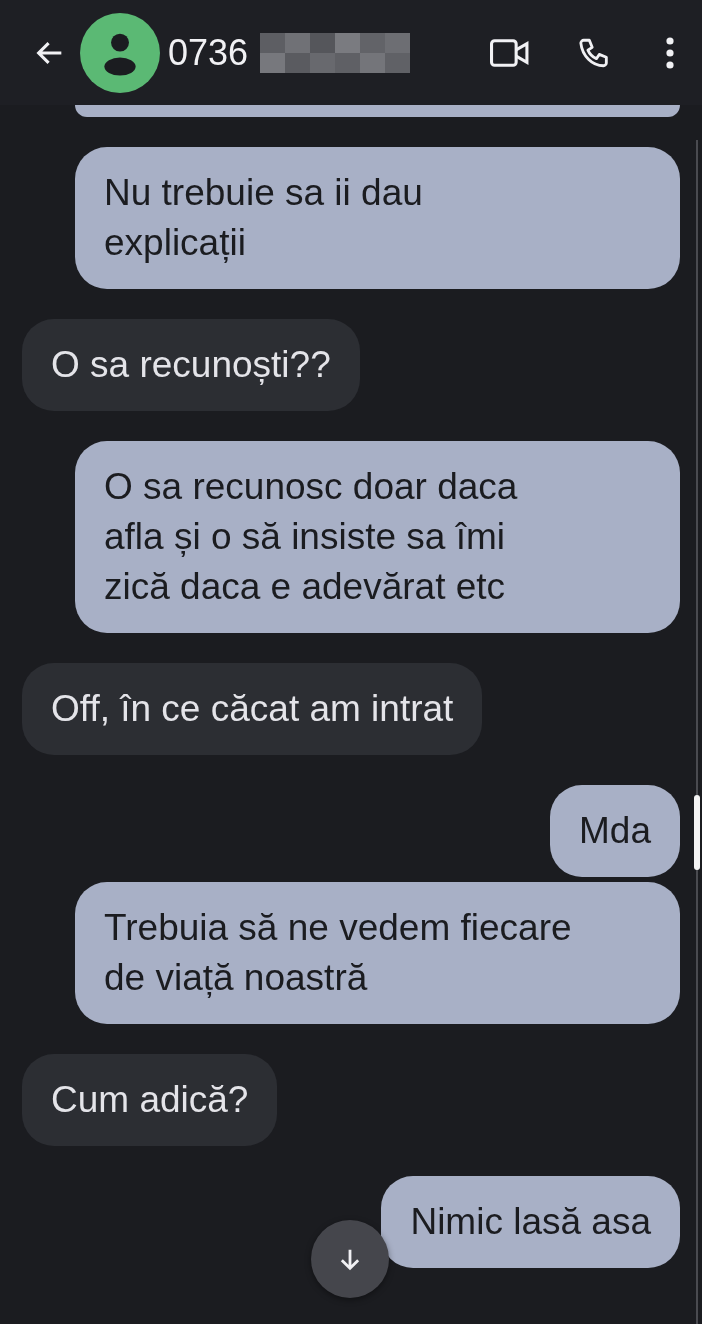 Image resolution: width=702 pixels, height=1324 pixels. Describe the element at coordinates (191, 365) in the screenshot. I see `received-message: O sa recunoști??` at that location.